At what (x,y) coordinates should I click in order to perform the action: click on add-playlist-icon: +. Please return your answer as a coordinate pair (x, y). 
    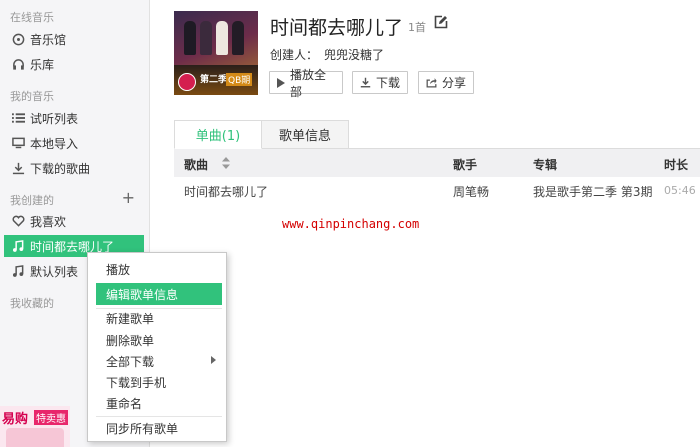
    Looking at the image, I should click on (128, 198).